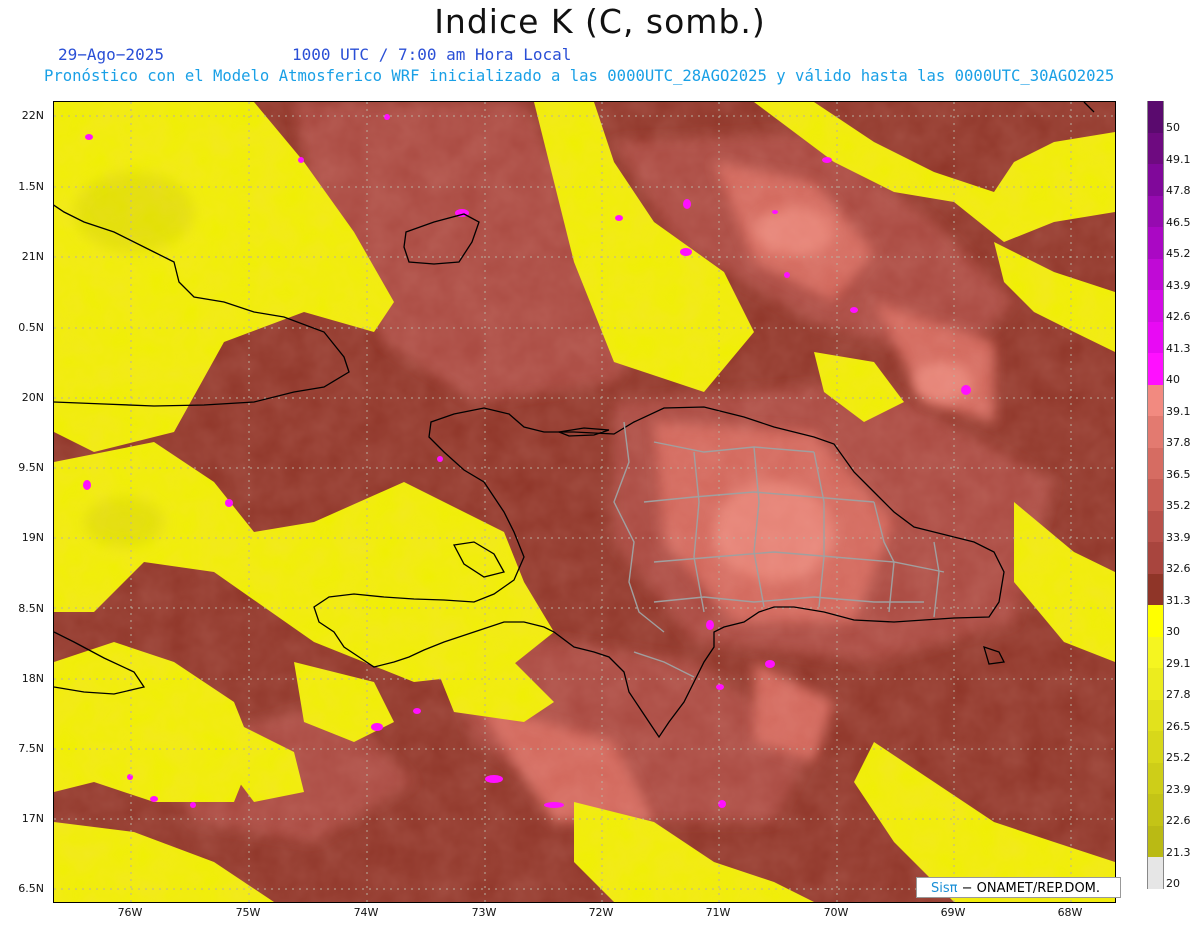 The width and height of the screenshot is (1200, 927). What do you see at coordinates (1178, 537) in the screenshot?
I see `colorbar-label: 33.9` at bounding box center [1178, 537].